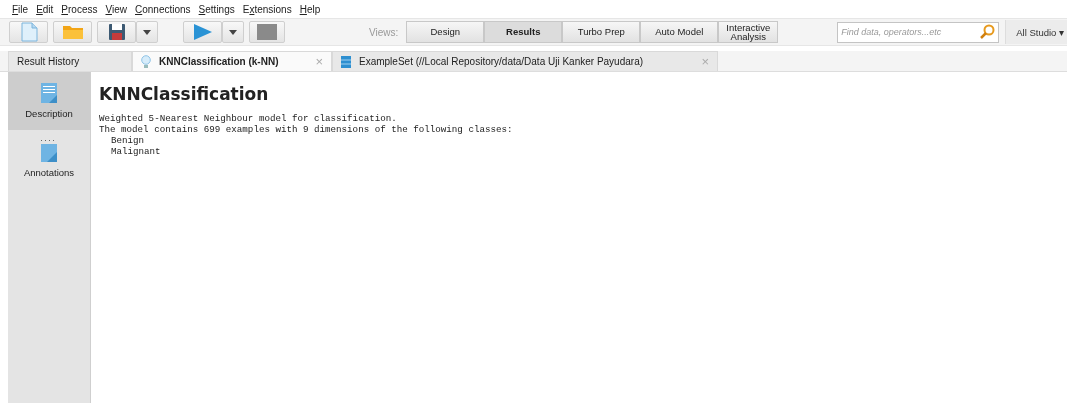 The width and height of the screenshot is (1067, 403). Describe the element at coordinates (202, 32) in the screenshot. I see `play-icon` at that location.